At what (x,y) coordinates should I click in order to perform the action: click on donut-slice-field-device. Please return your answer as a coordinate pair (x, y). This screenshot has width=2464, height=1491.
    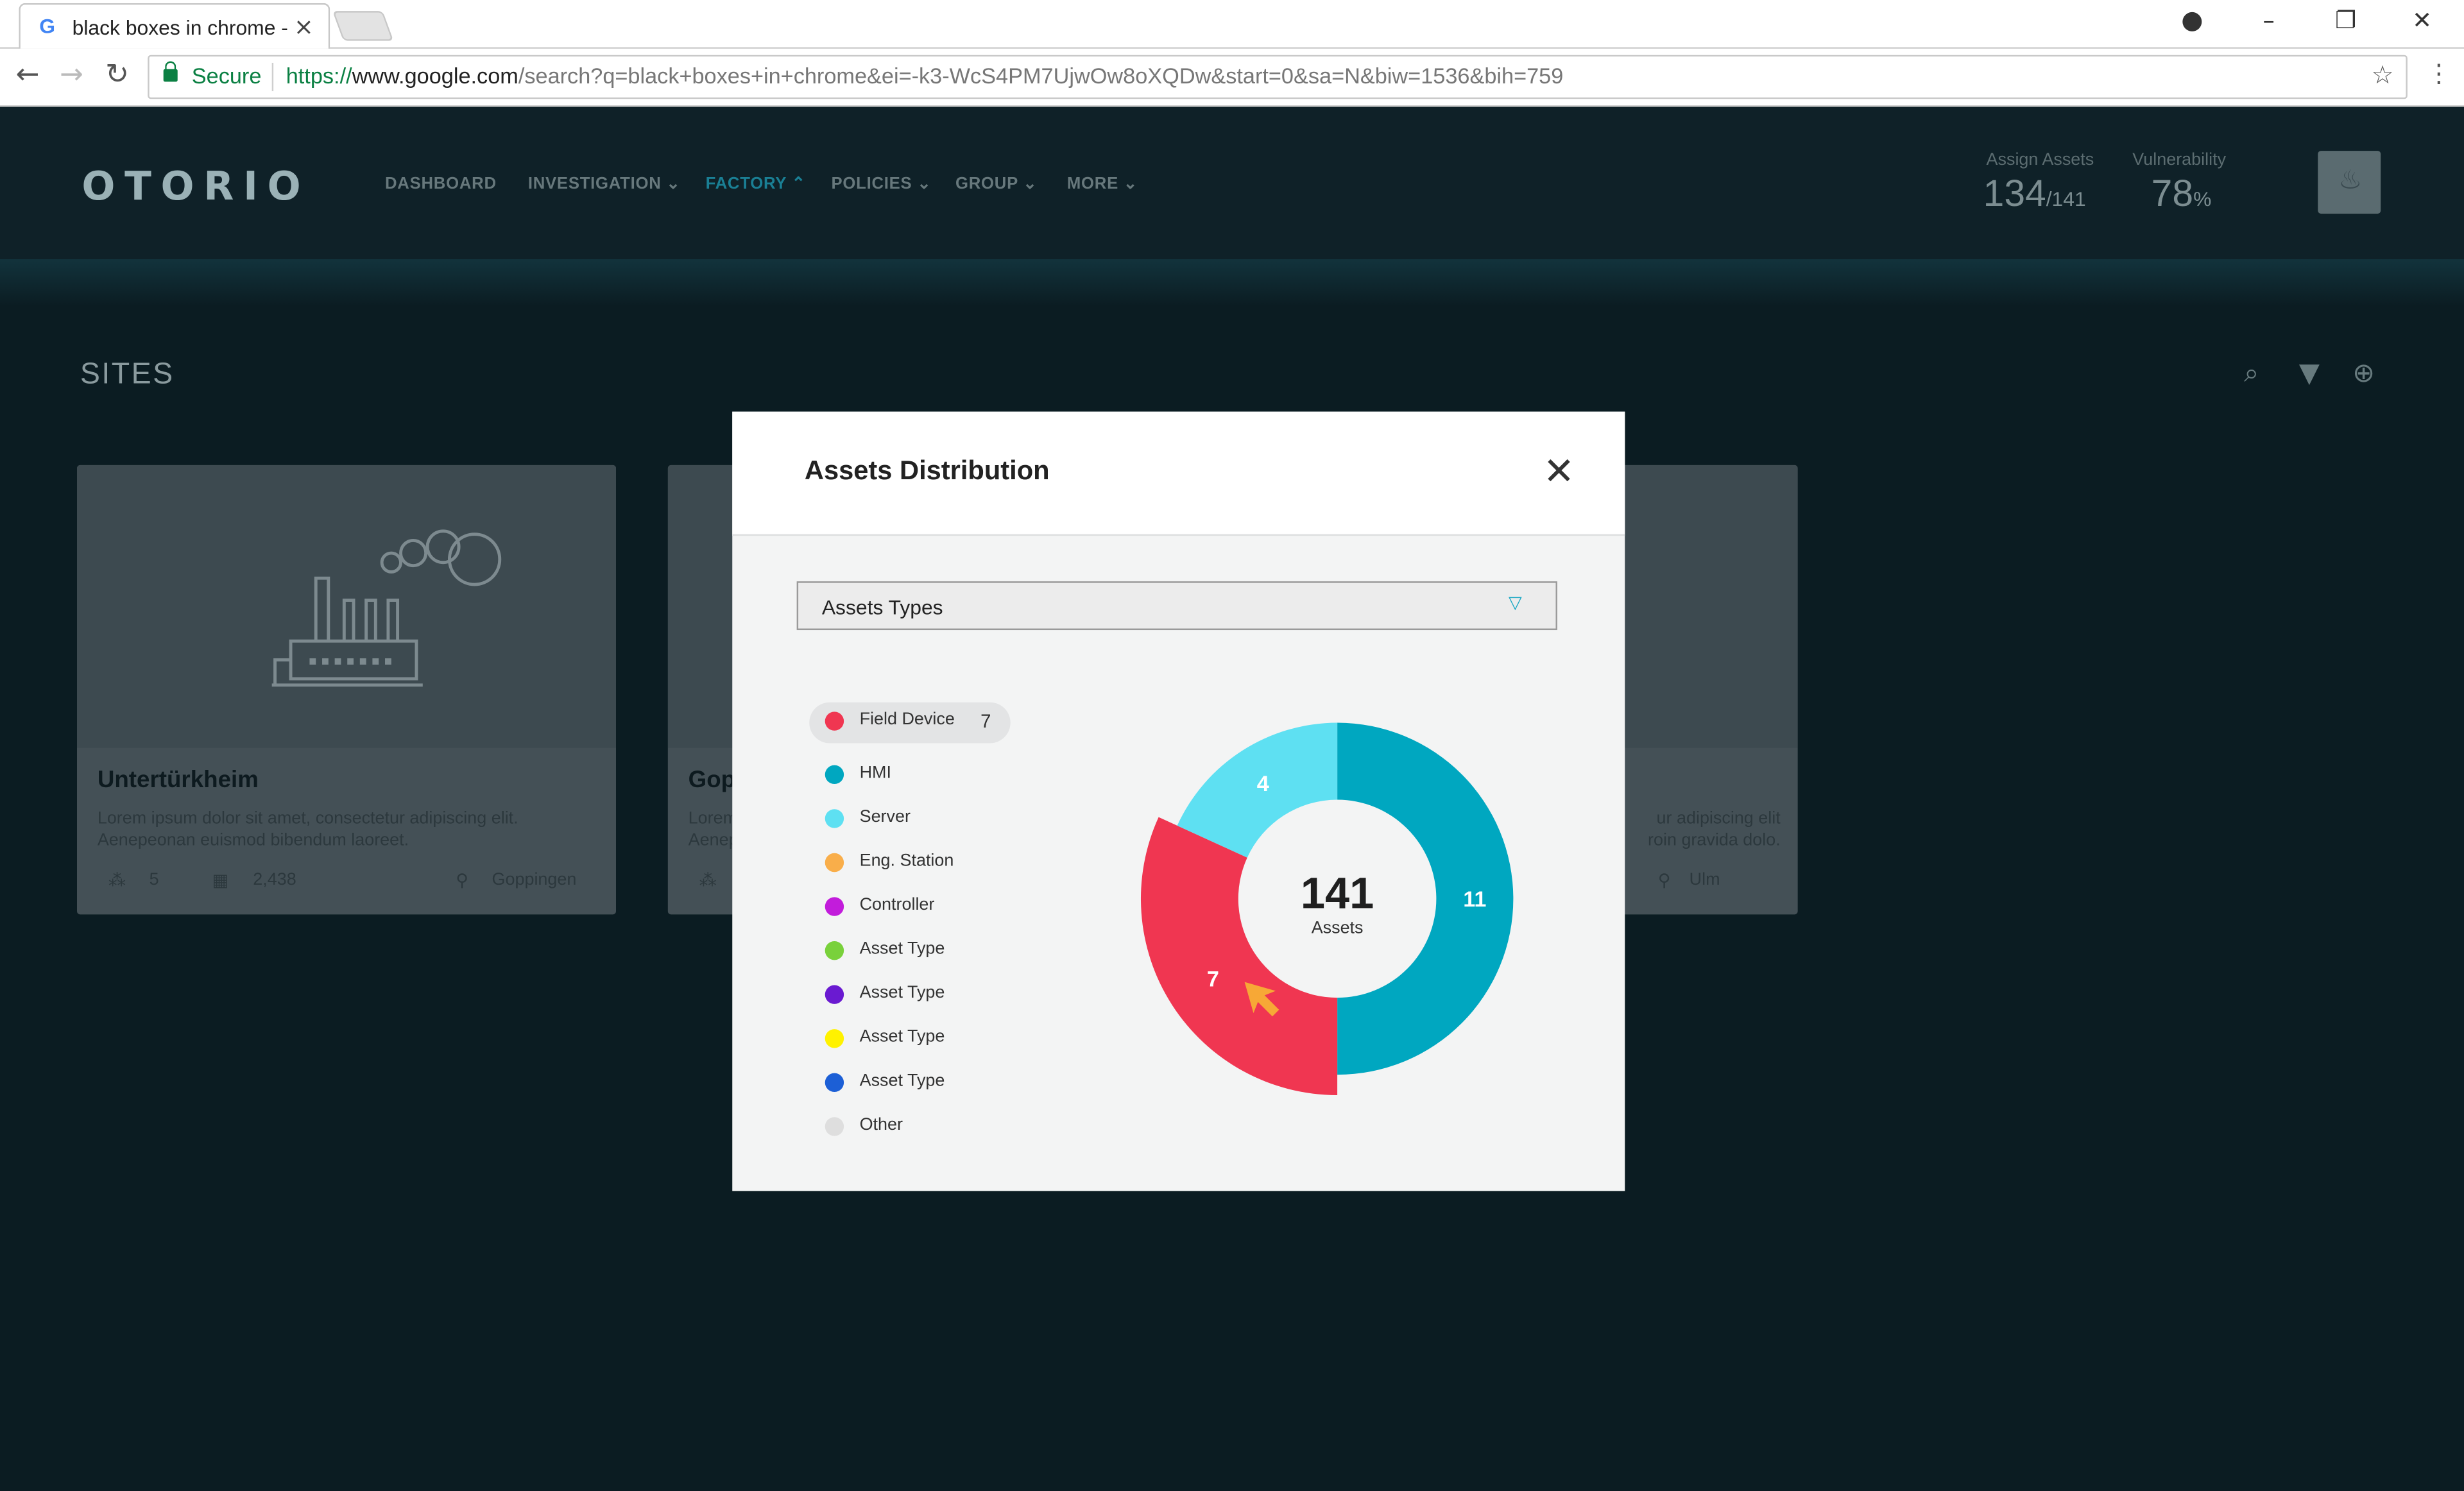
    Looking at the image, I should click on (1239, 956).